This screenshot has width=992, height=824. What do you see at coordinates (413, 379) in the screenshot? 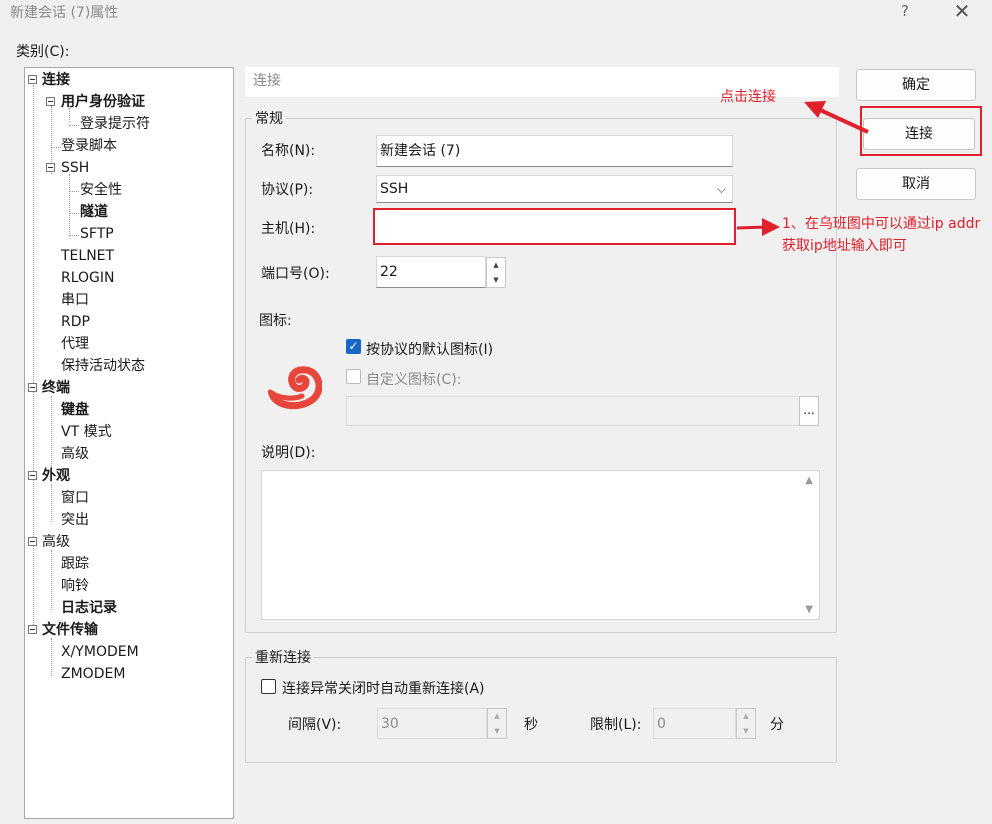
I see `custom-icon-label: 自定义图标(C):` at bounding box center [413, 379].